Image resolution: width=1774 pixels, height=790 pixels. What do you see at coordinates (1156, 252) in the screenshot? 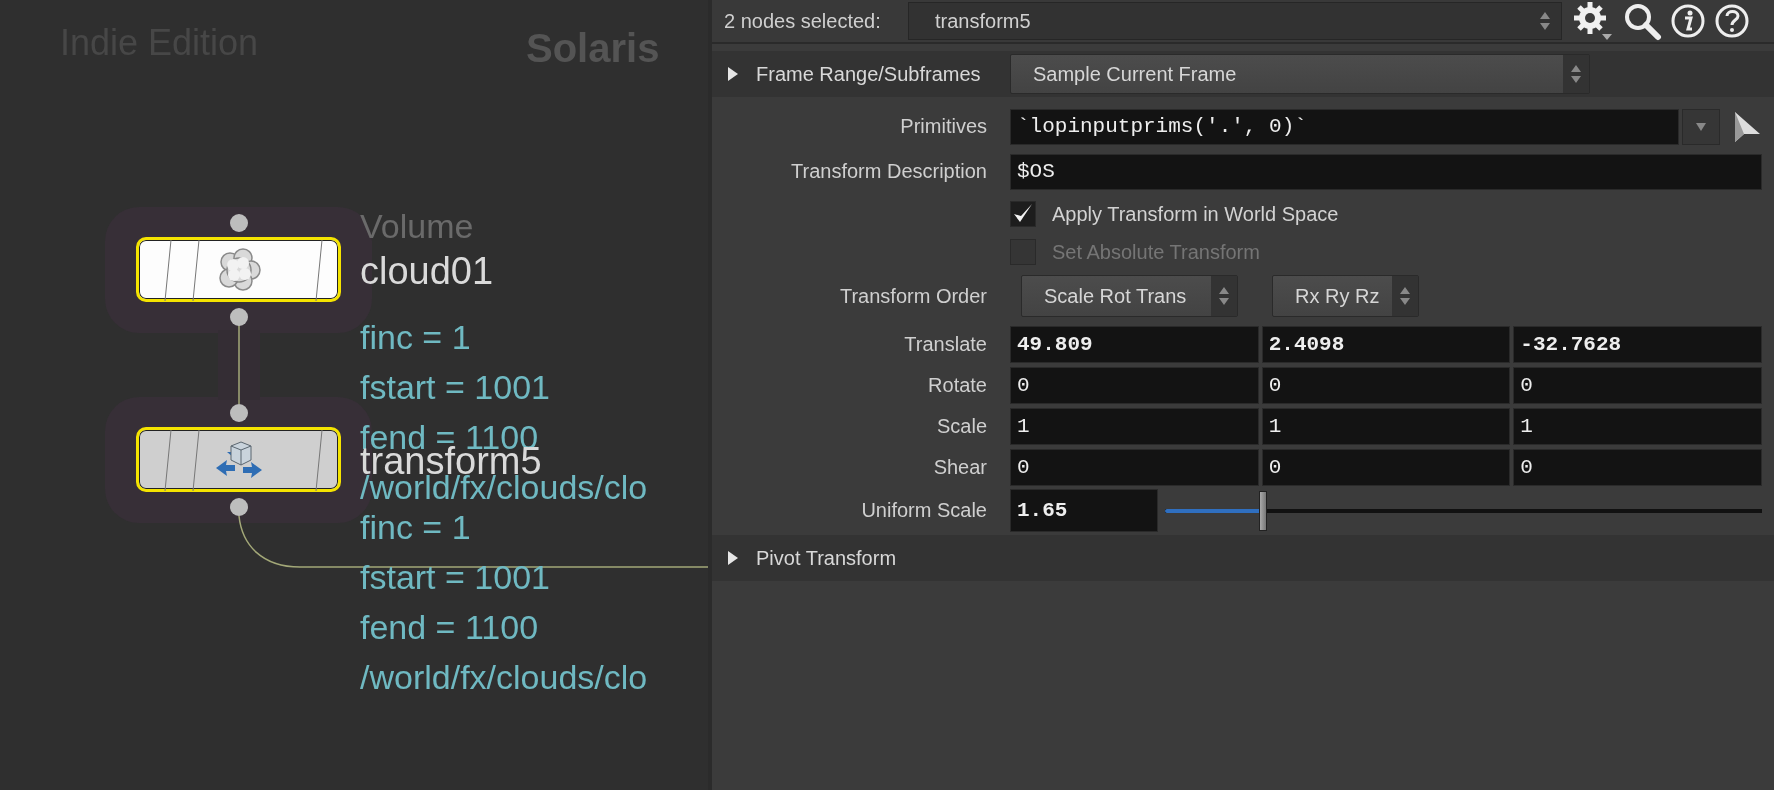
I see `checkbox-label: Set Absolute Transform` at bounding box center [1156, 252].